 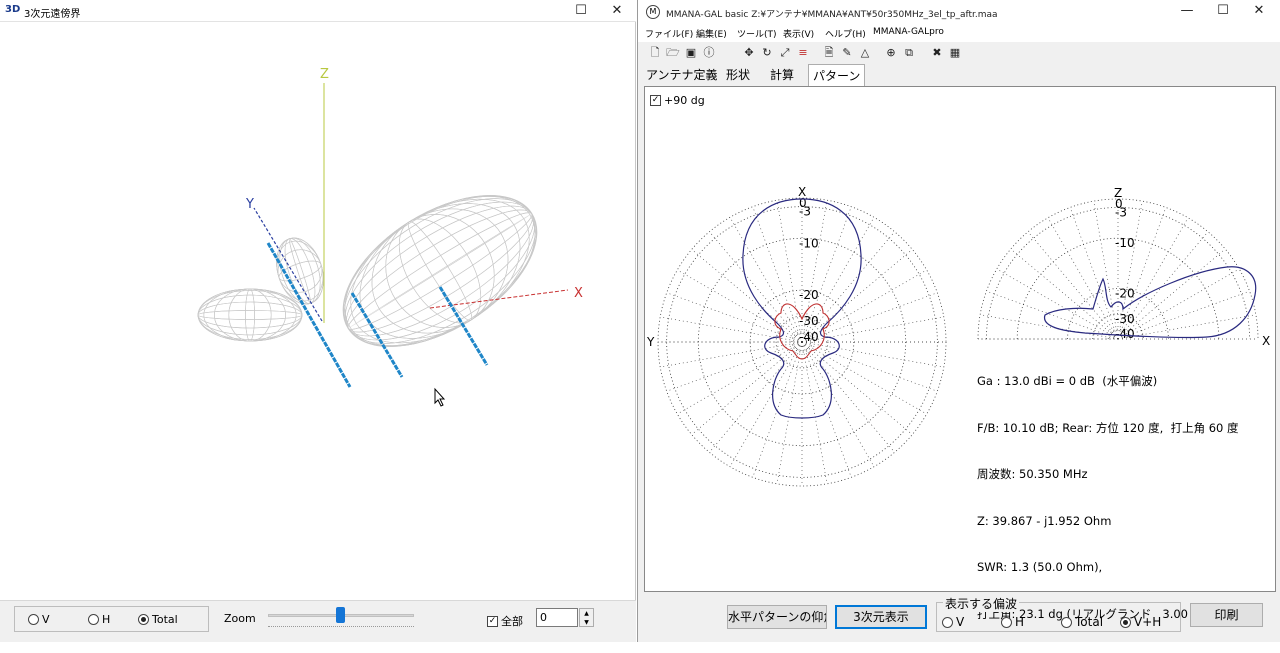 What do you see at coordinates (1150, 302) in the screenshot?
I see `elevation-series` at bounding box center [1150, 302].